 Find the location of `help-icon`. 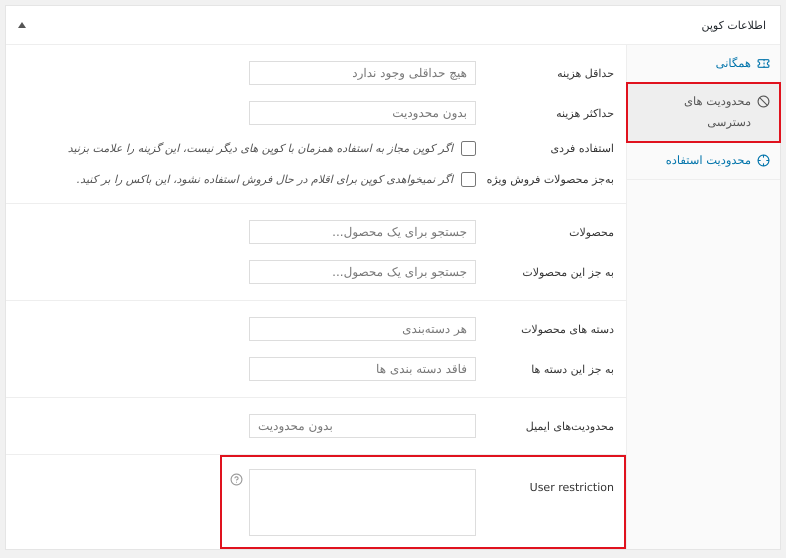

help-icon is located at coordinates (236, 479).